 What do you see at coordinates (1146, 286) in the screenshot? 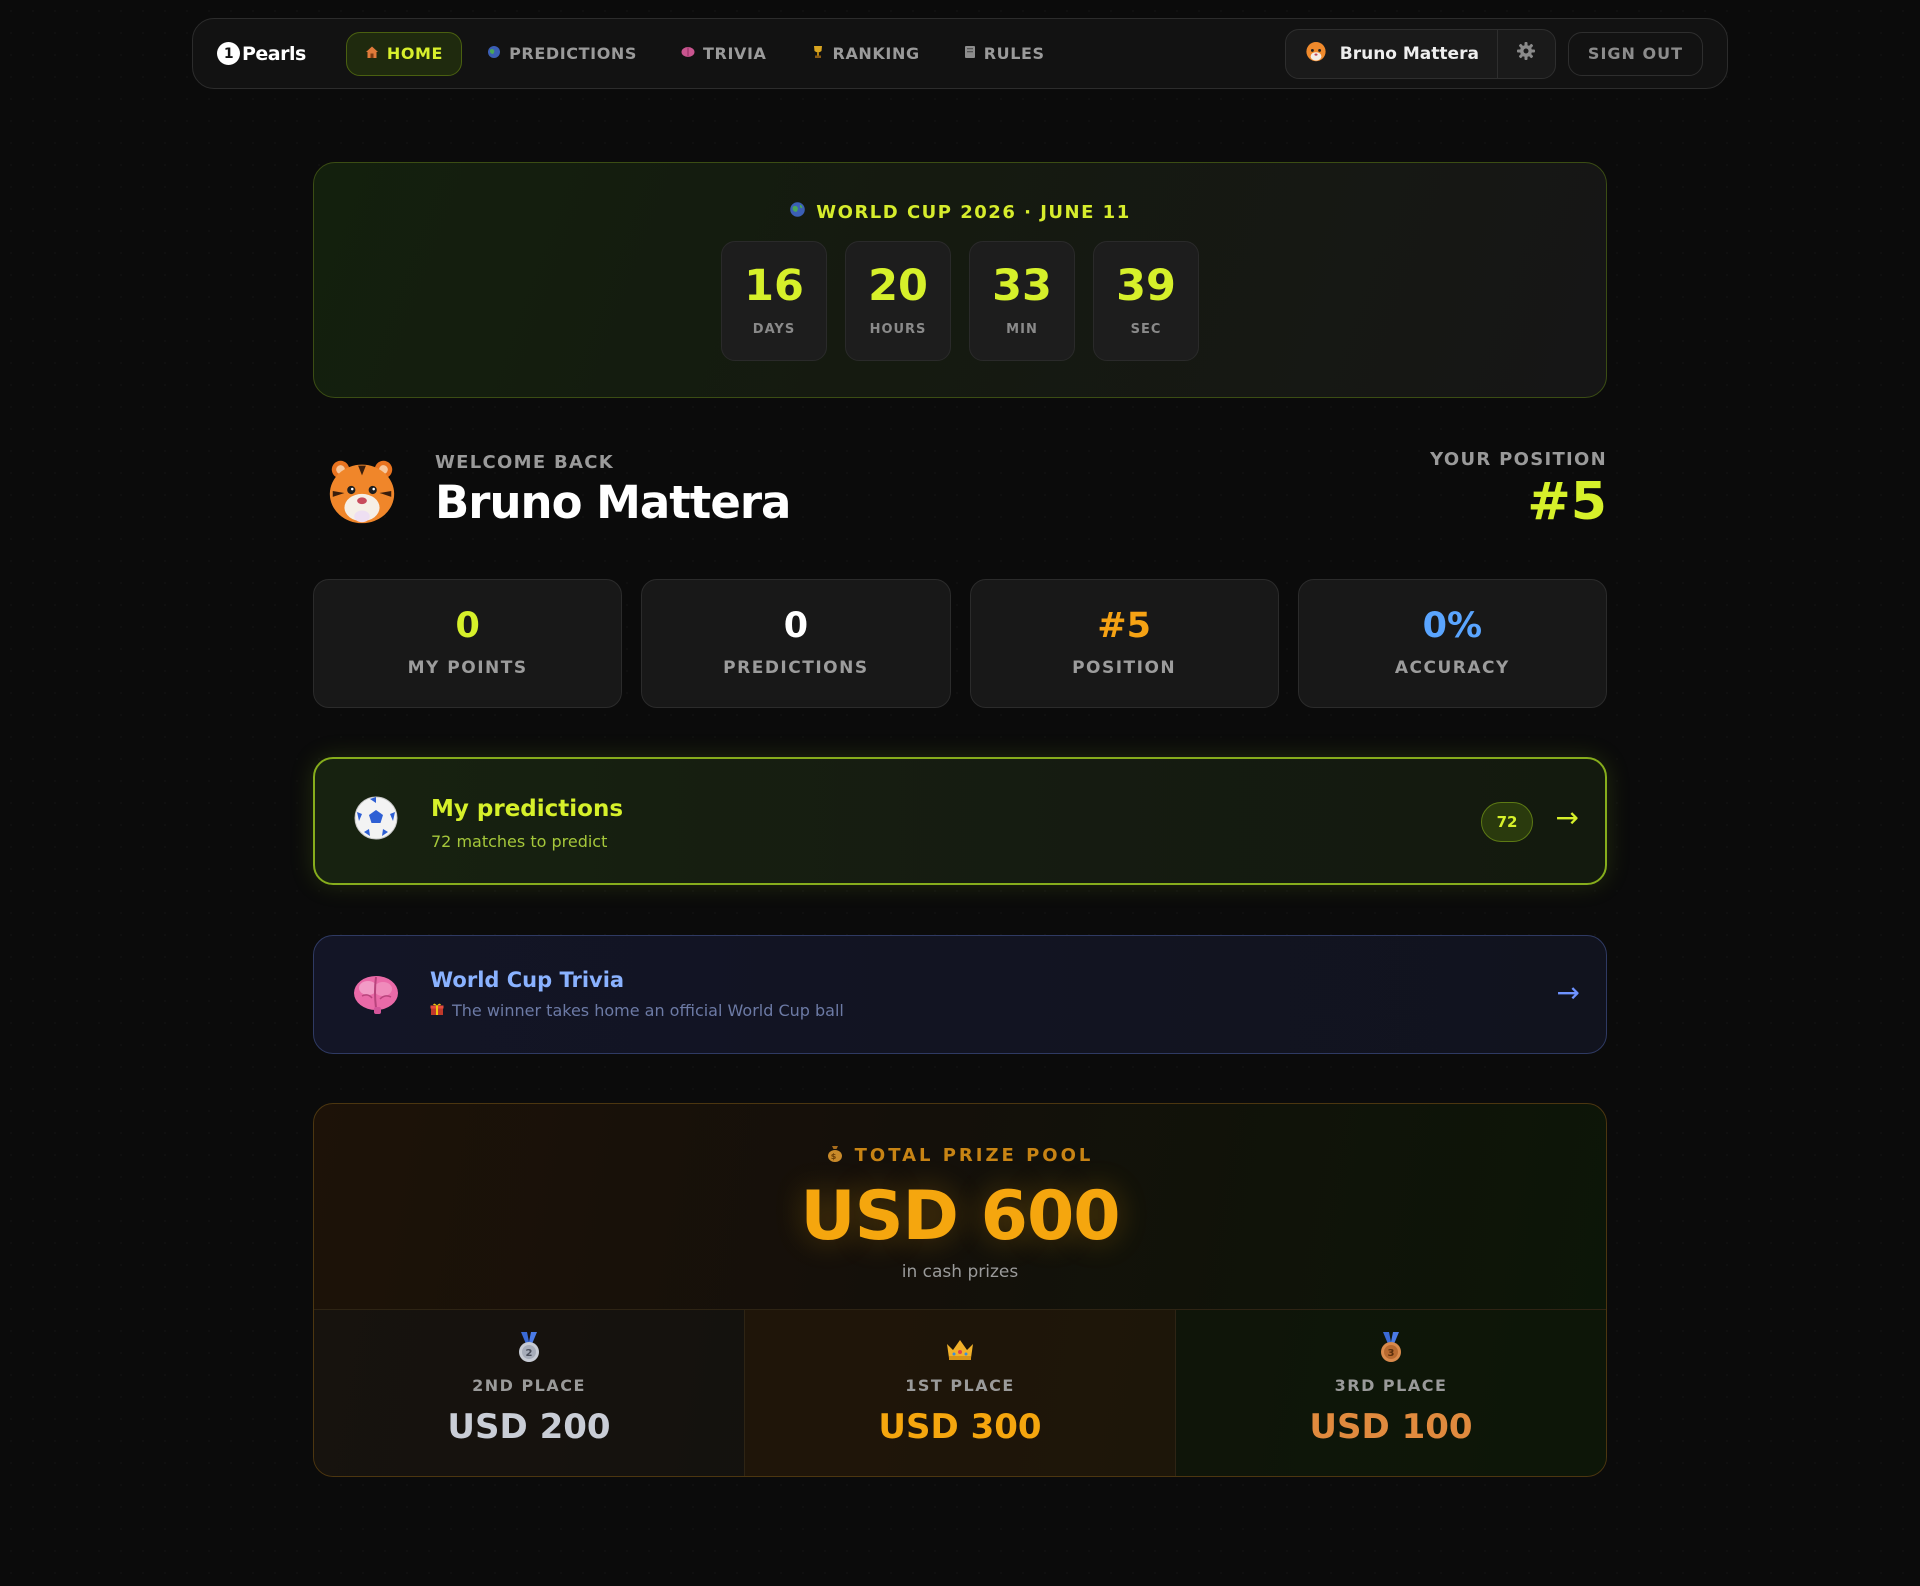
I see `countdown-seconds-value: 39` at bounding box center [1146, 286].